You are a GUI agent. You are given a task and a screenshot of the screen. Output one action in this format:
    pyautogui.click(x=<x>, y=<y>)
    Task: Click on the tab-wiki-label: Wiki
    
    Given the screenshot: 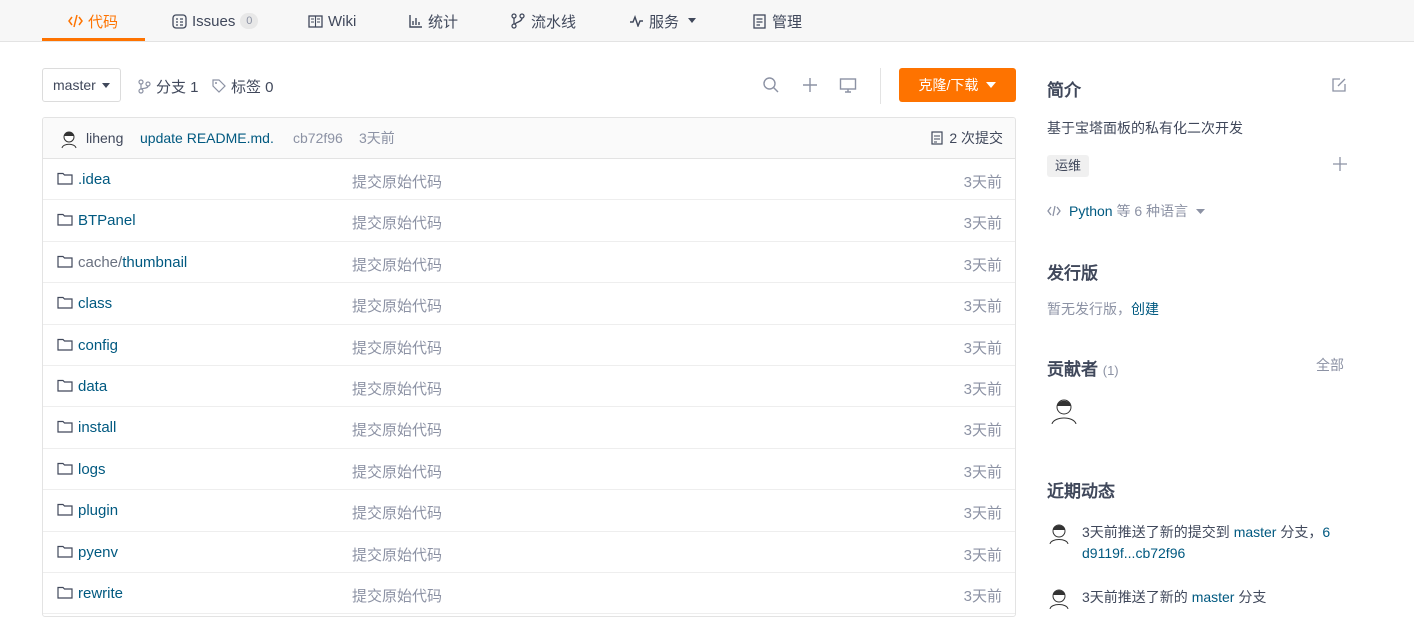 What is the action you would take?
    pyautogui.click(x=342, y=21)
    